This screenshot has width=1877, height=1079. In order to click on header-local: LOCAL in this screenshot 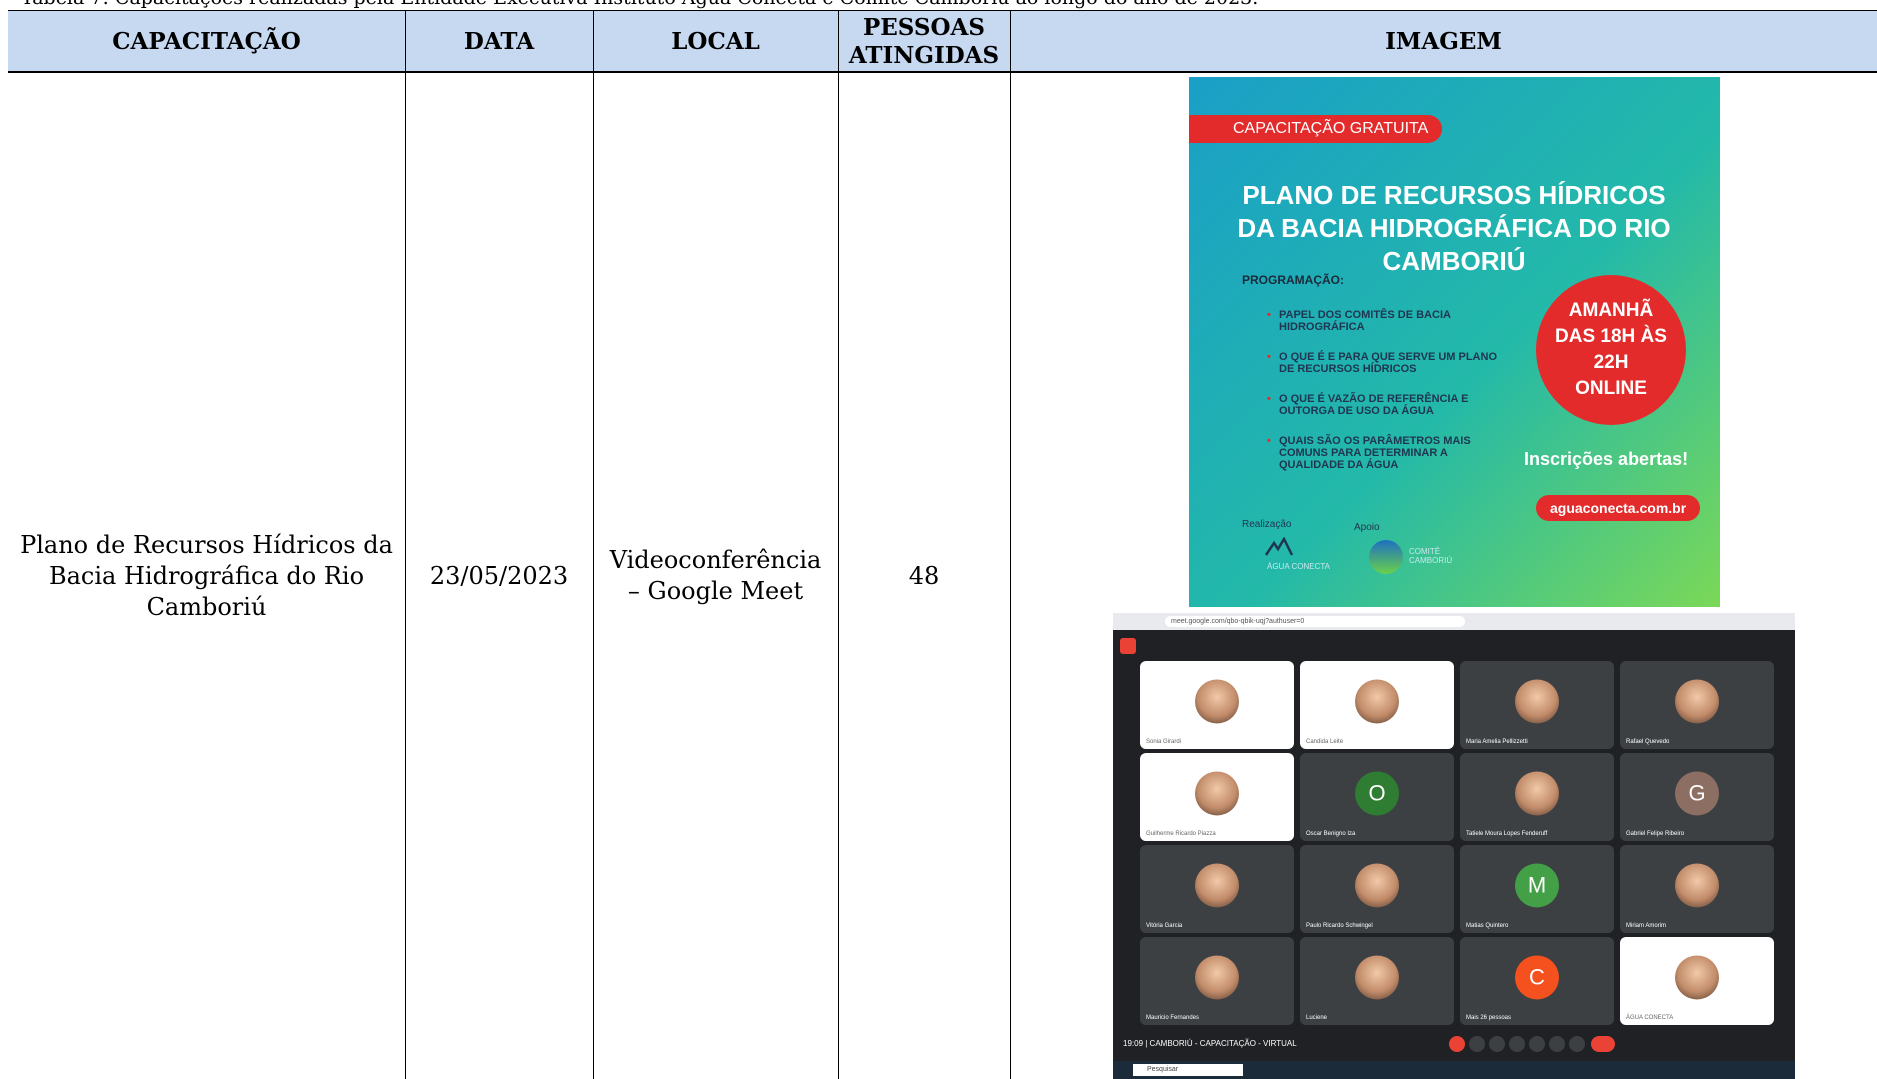, I will do `click(715, 41)`.